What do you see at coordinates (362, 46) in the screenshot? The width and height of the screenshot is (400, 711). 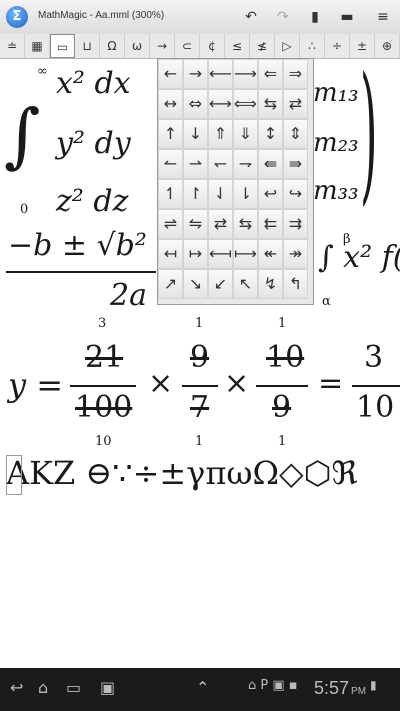 I see `symbol-btn-14: ±` at bounding box center [362, 46].